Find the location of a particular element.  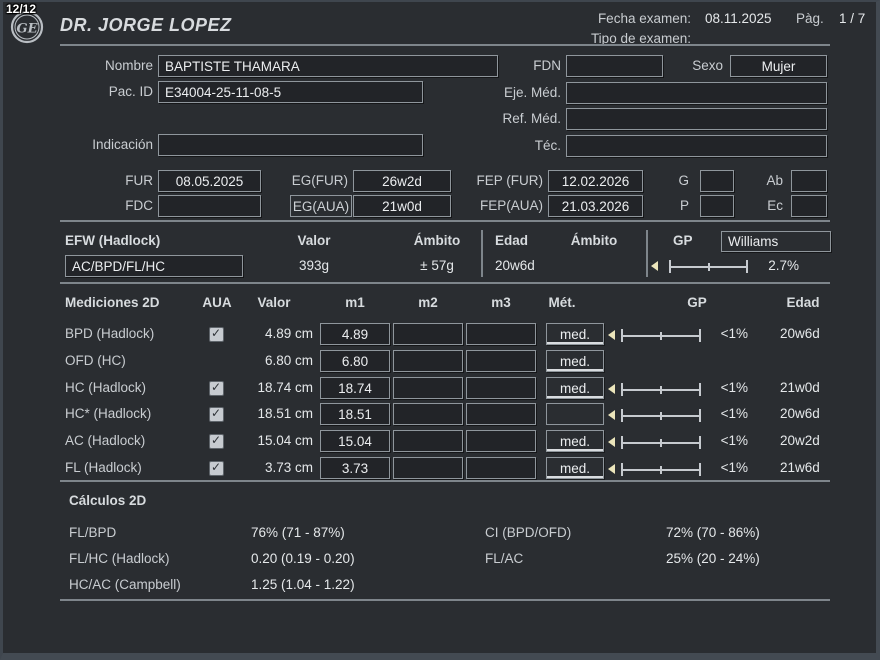

exec-md-field is located at coordinates (696, 93).